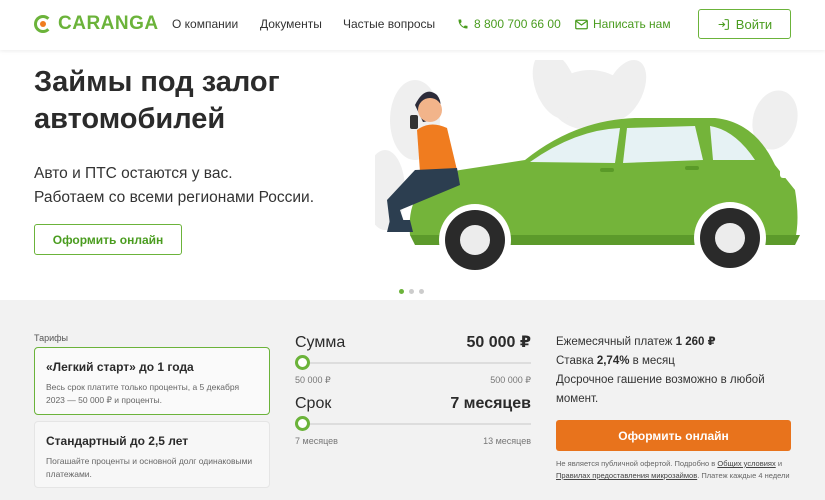 The height and width of the screenshot is (500, 825). I want to click on term-label: Срок, so click(313, 403).